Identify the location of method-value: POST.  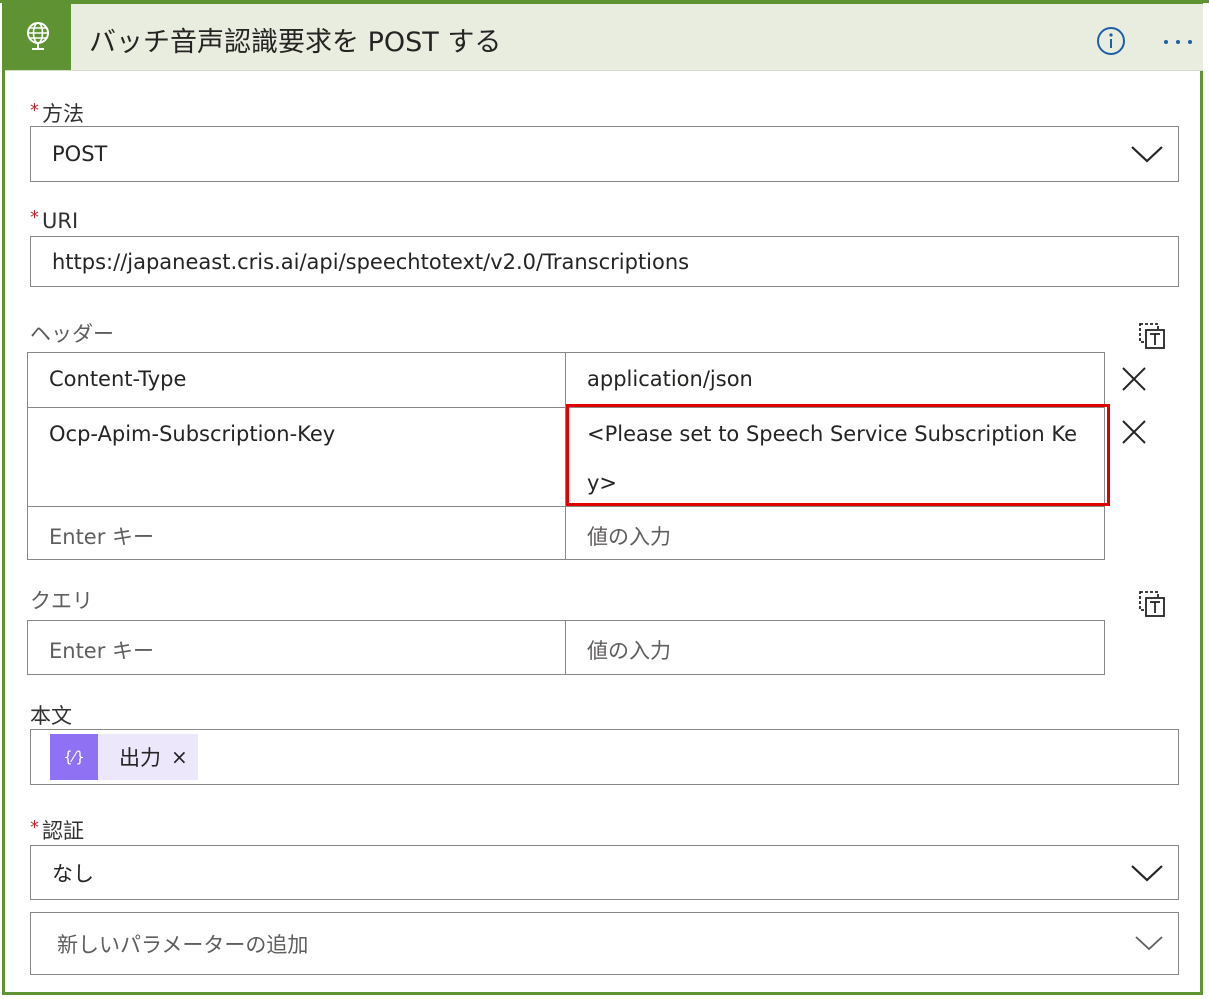
(80, 154).